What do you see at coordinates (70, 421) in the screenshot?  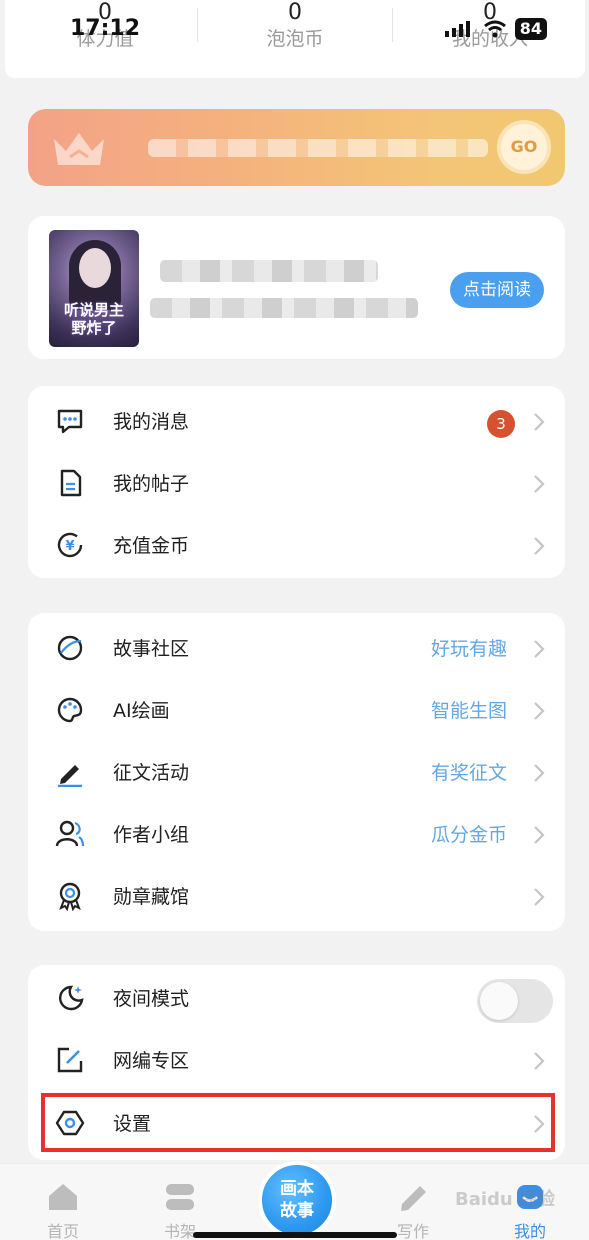 I see `message-icon` at bounding box center [70, 421].